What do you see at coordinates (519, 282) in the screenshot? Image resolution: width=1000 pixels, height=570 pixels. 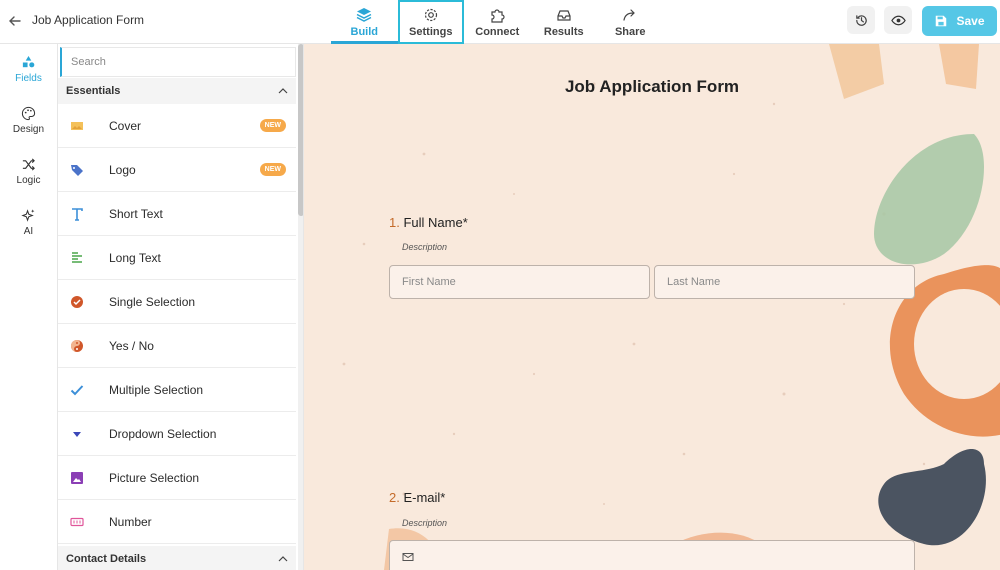 I see `first-name-field: First Name` at bounding box center [519, 282].